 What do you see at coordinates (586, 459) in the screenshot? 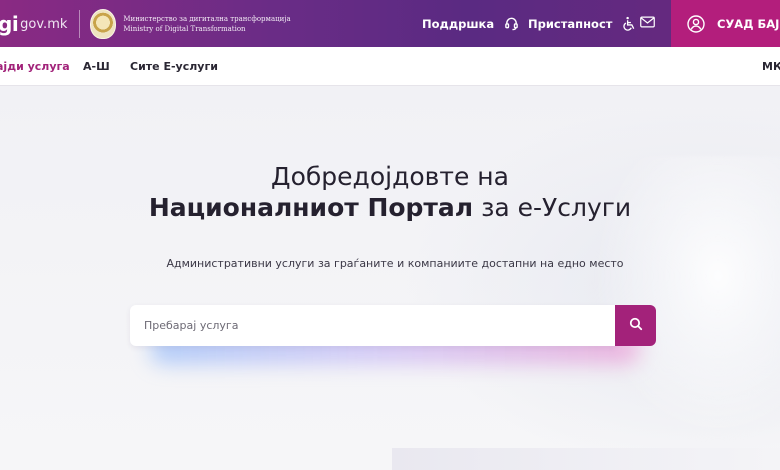
I see `hero-bottom-strip` at bounding box center [586, 459].